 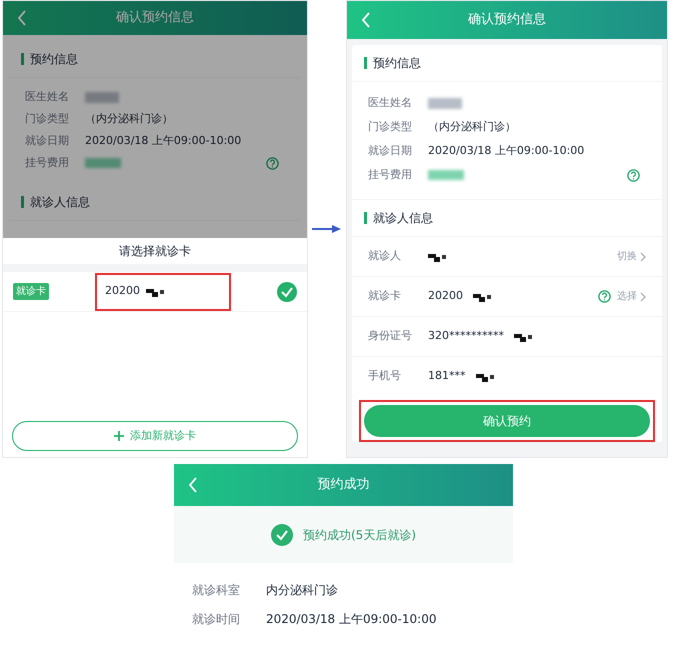 What do you see at coordinates (631, 296) in the screenshot?
I see `action-link: 选择` at bounding box center [631, 296].